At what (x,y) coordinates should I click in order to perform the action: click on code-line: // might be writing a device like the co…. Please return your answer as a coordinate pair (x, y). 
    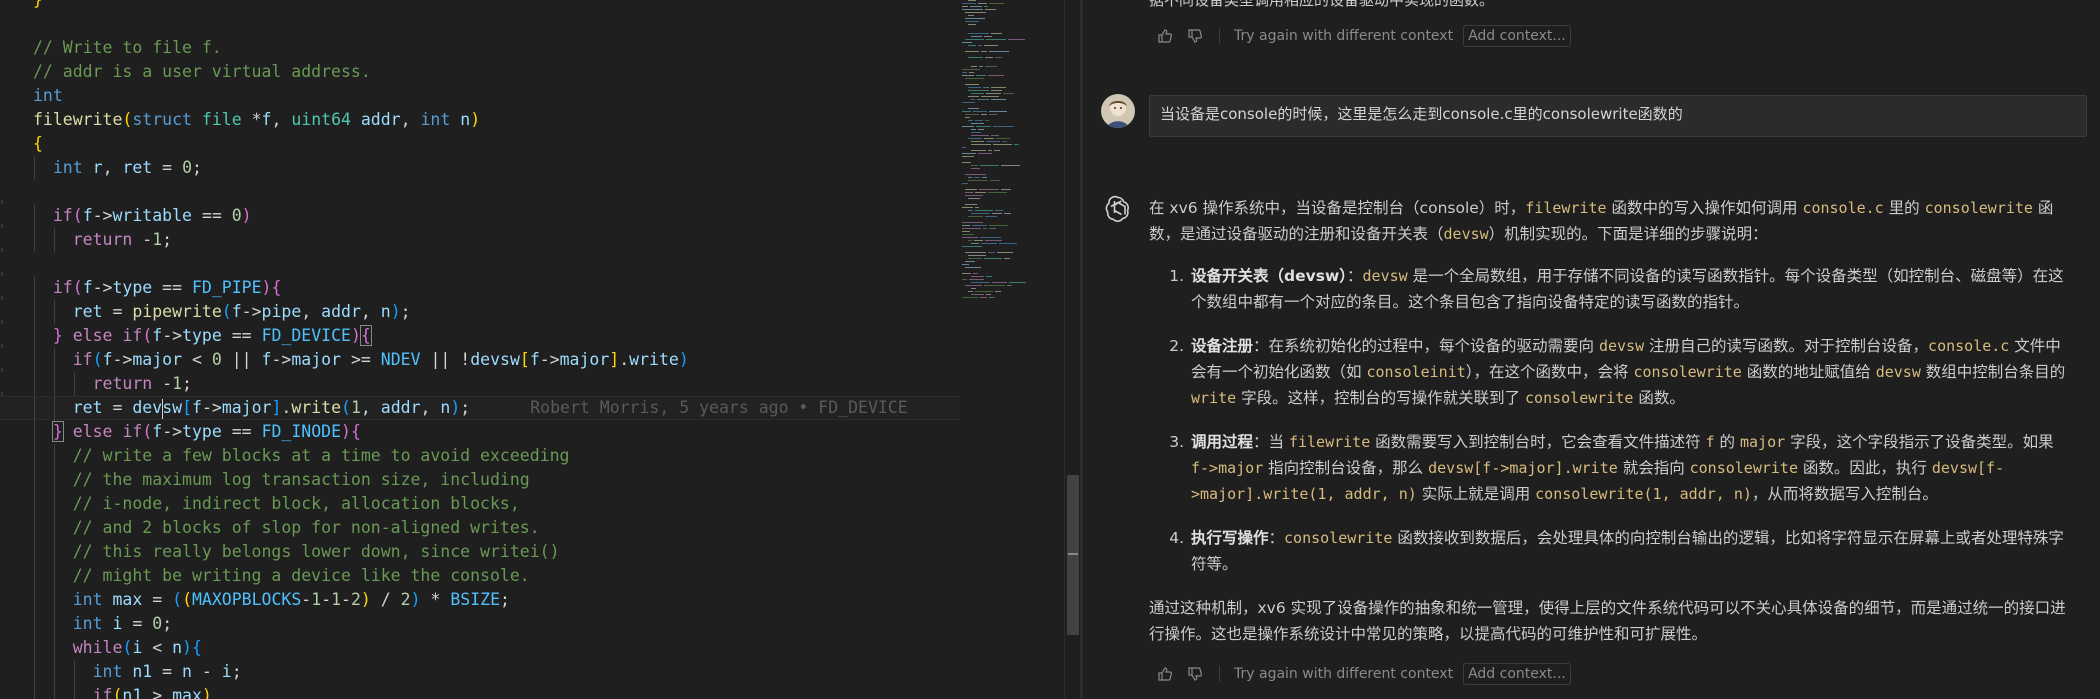
    Looking at the image, I should click on (480, 576).